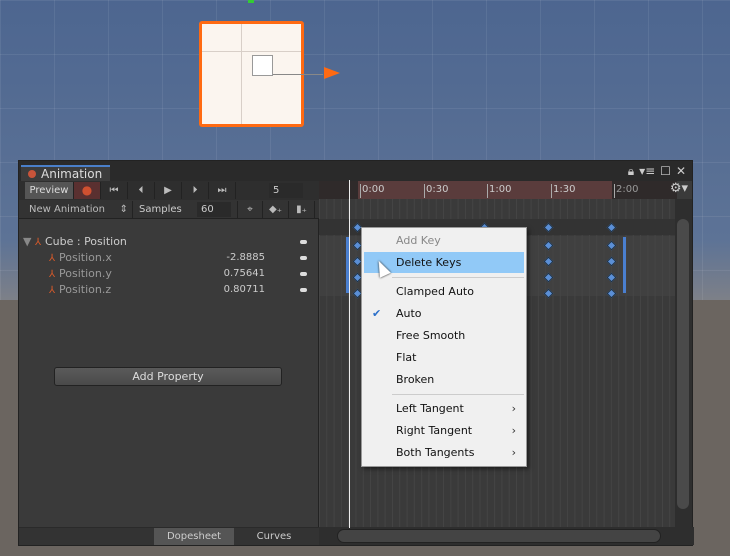  I want to click on property-name: Position.y, so click(85, 273).